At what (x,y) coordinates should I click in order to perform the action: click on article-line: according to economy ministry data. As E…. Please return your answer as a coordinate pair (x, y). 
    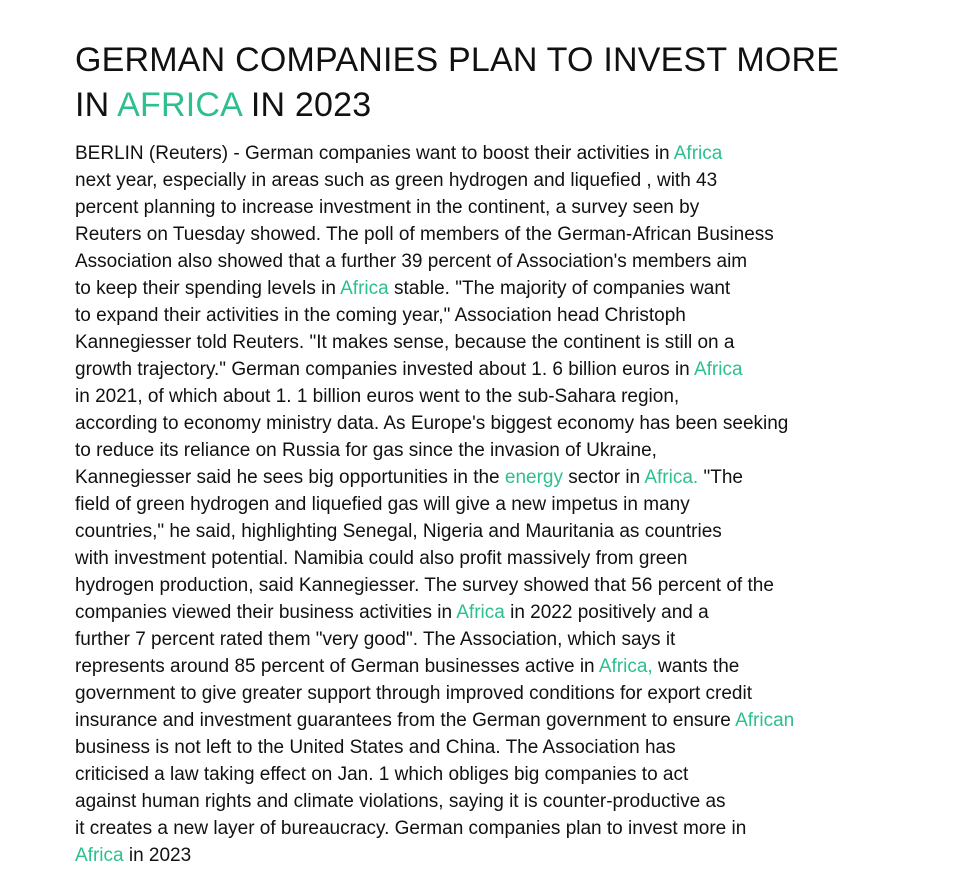
    Looking at the image, I should click on (510, 423).